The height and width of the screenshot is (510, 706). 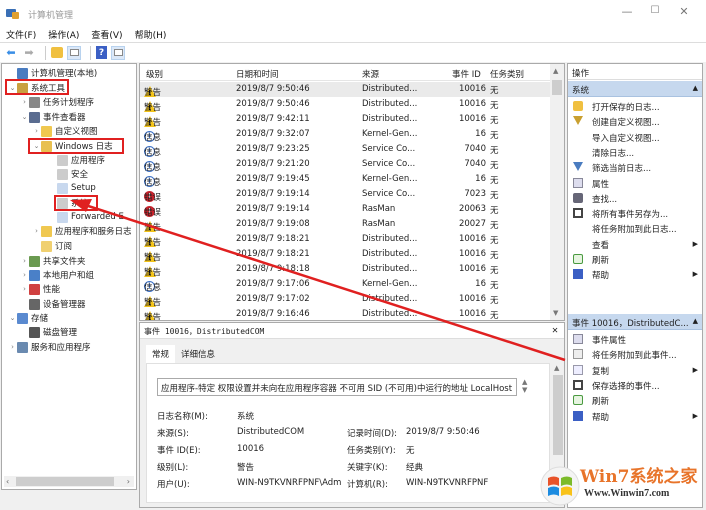 I want to click on tree-item: › 本地用户和组, so click(x=57, y=275).